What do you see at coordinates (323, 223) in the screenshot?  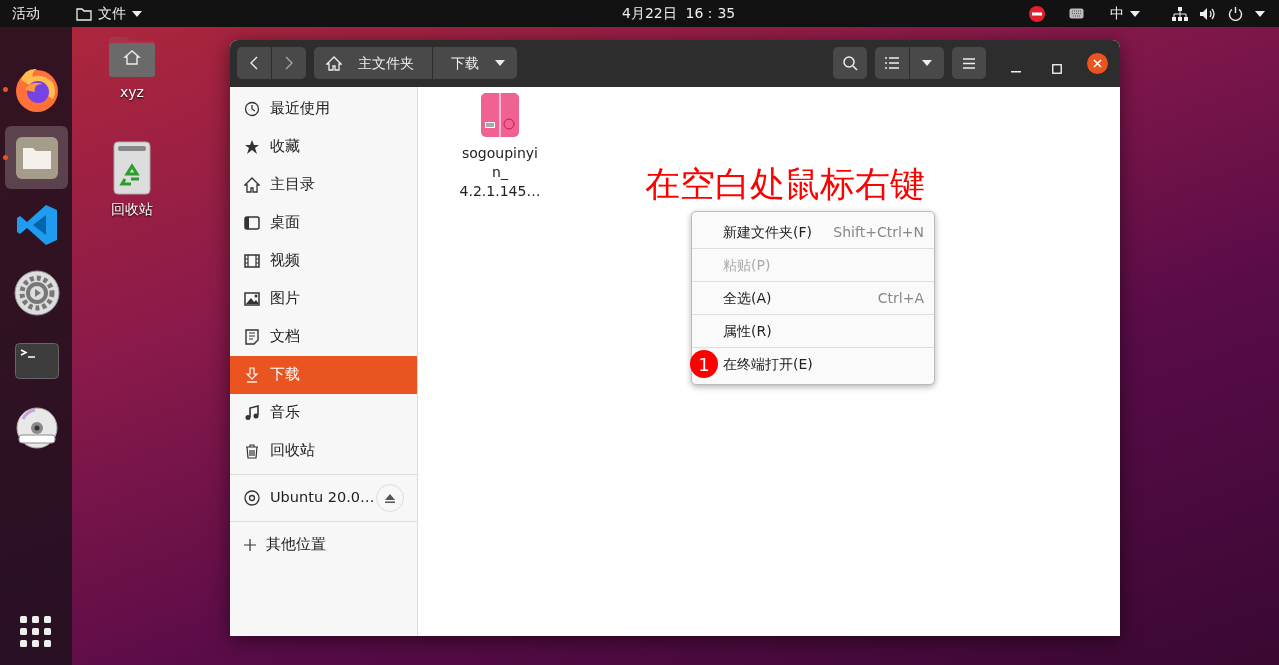 I see `sidebar-item: 桌面` at bounding box center [323, 223].